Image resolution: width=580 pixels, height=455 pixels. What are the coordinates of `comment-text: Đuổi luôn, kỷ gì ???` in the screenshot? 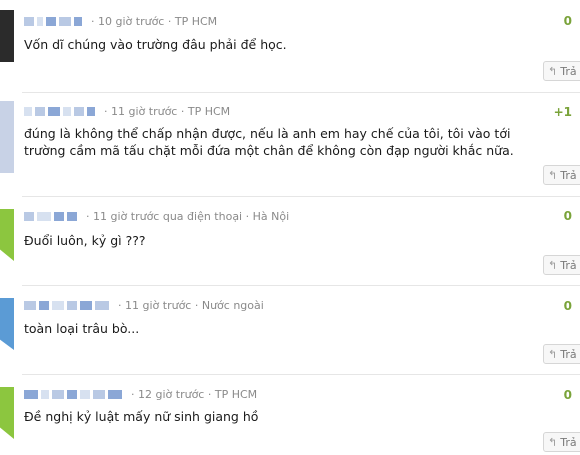 It's located at (85, 240).